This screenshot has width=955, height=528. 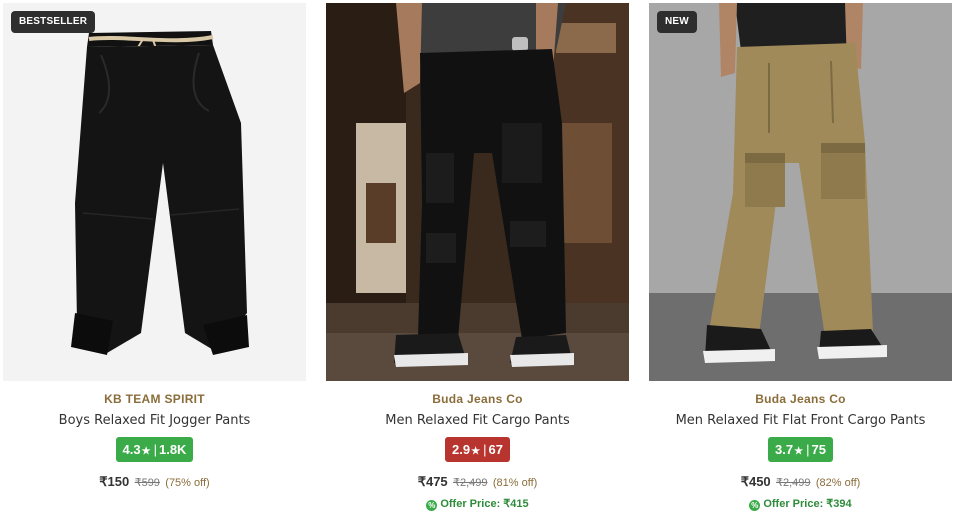 I want to click on bestseller-badge: BESTSELLER, so click(x=53, y=22).